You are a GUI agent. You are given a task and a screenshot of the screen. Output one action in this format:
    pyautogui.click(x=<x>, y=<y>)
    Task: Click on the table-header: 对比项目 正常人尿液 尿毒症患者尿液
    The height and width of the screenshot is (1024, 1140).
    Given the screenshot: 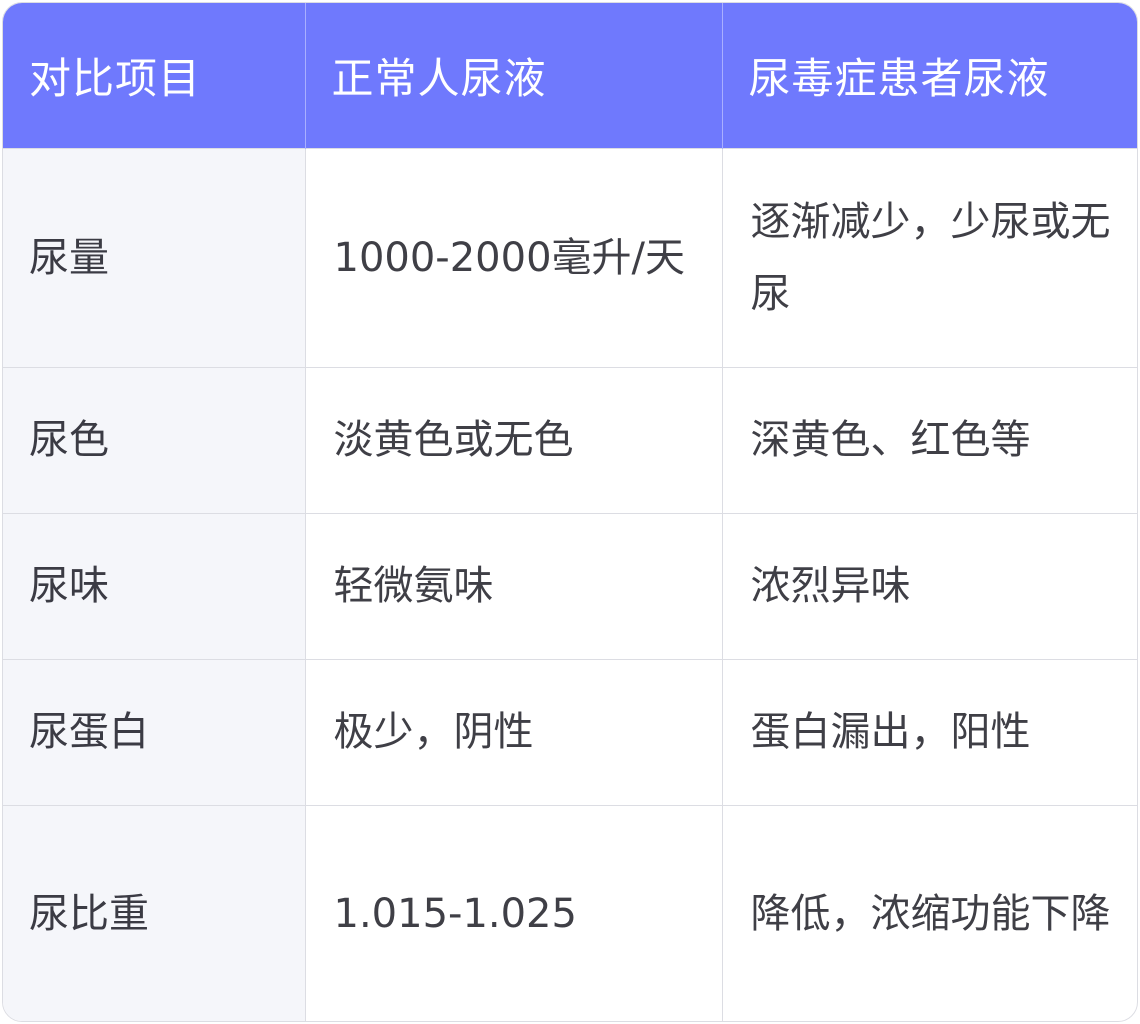 What is the action you would take?
    pyautogui.click(x=570, y=75)
    